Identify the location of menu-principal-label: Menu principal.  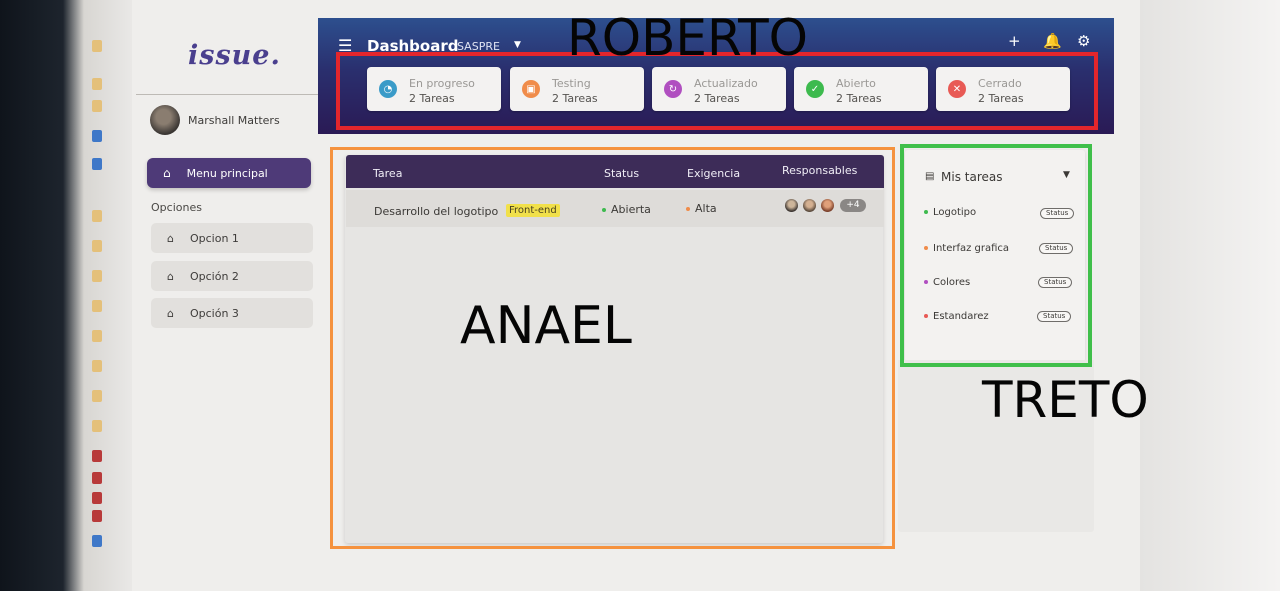
(227, 173).